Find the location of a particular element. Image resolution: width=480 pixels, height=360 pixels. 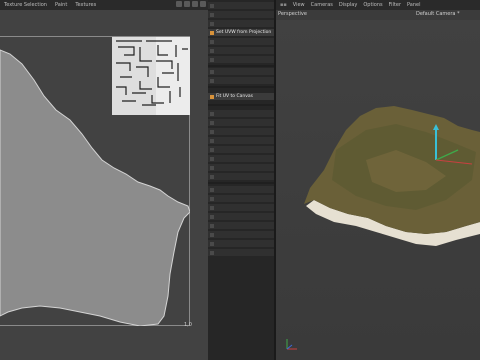

layout-icon is located at coordinates (203, 4).